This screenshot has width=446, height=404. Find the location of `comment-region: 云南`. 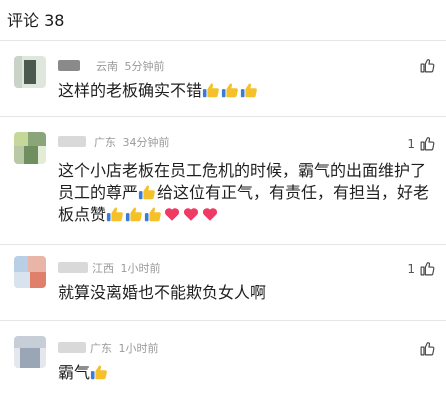

comment-region: 云南 is located at coordinates (107, 66).